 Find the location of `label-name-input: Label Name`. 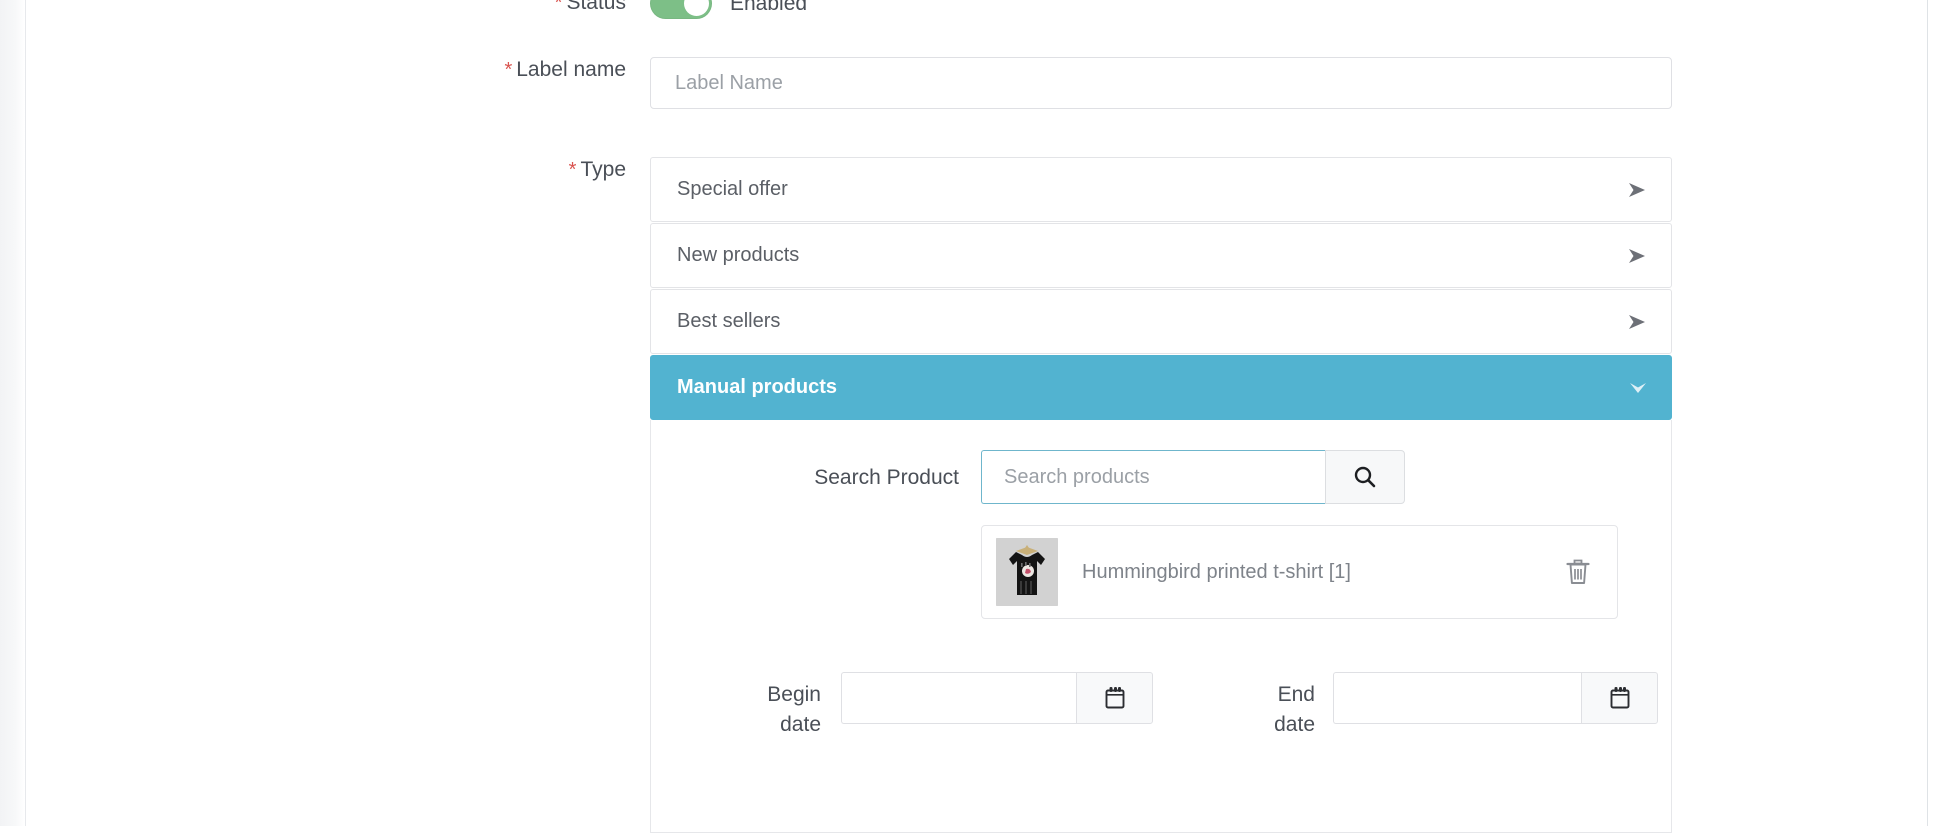

label-name-input: Label Name is located at coordinates (1161, 83).